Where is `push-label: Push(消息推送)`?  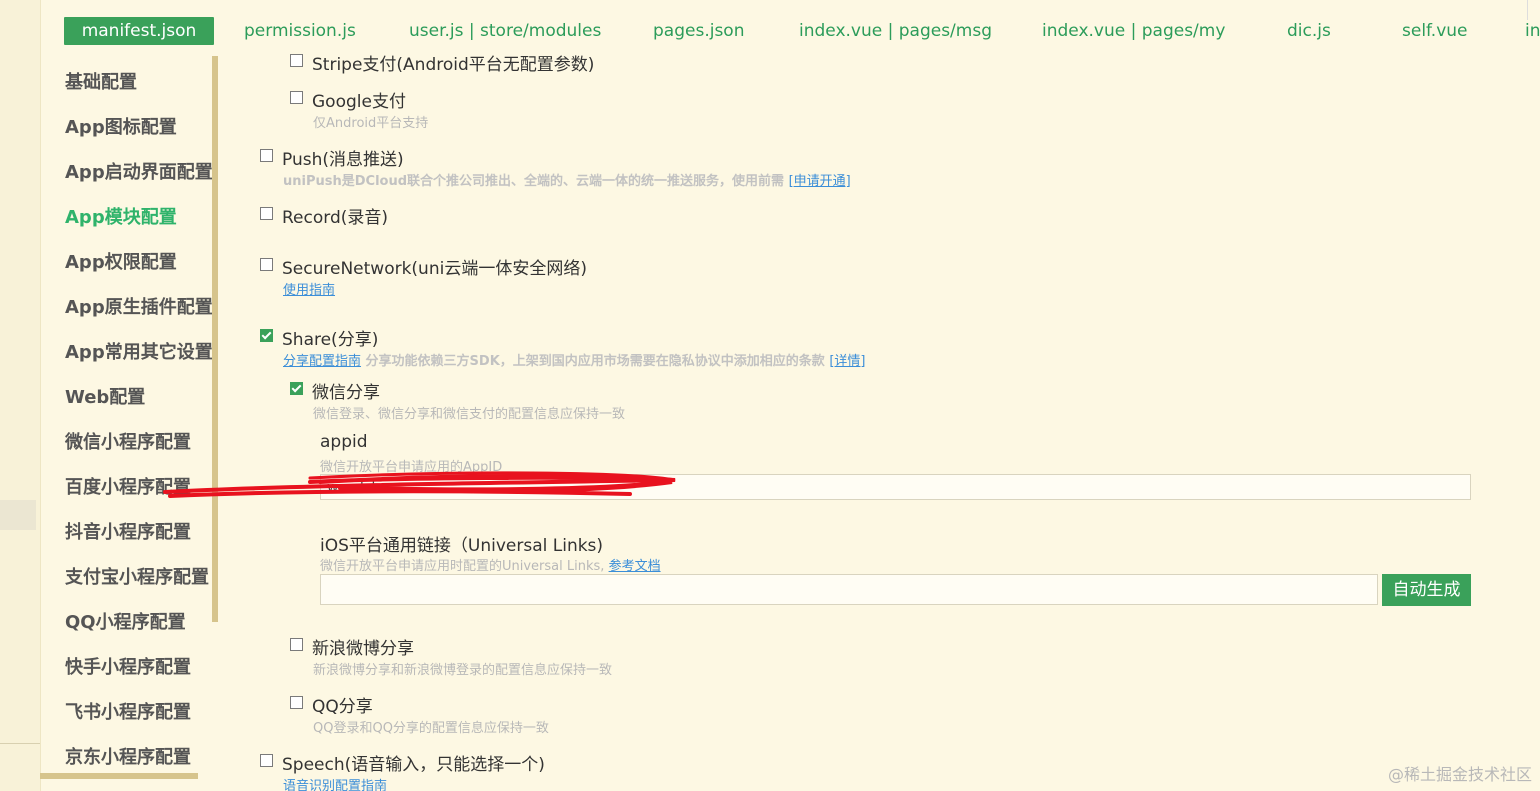 push-label: Push(消息推送) is located at coordinates (343, 160).